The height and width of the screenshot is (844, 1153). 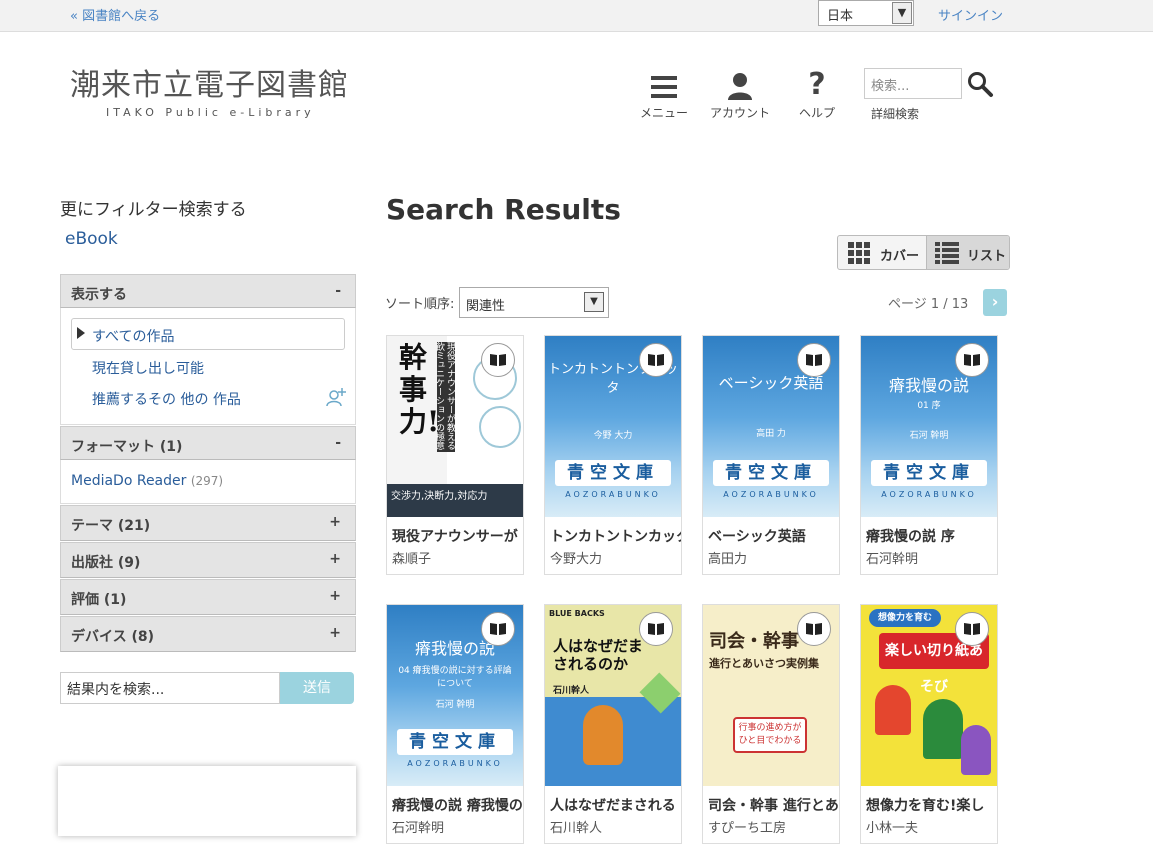 What do you see at coordinates (455, 500) in the screenshot?
I see `cover-tagline: 交渉力,決断力,対応力` at bounding box center [455, 500].